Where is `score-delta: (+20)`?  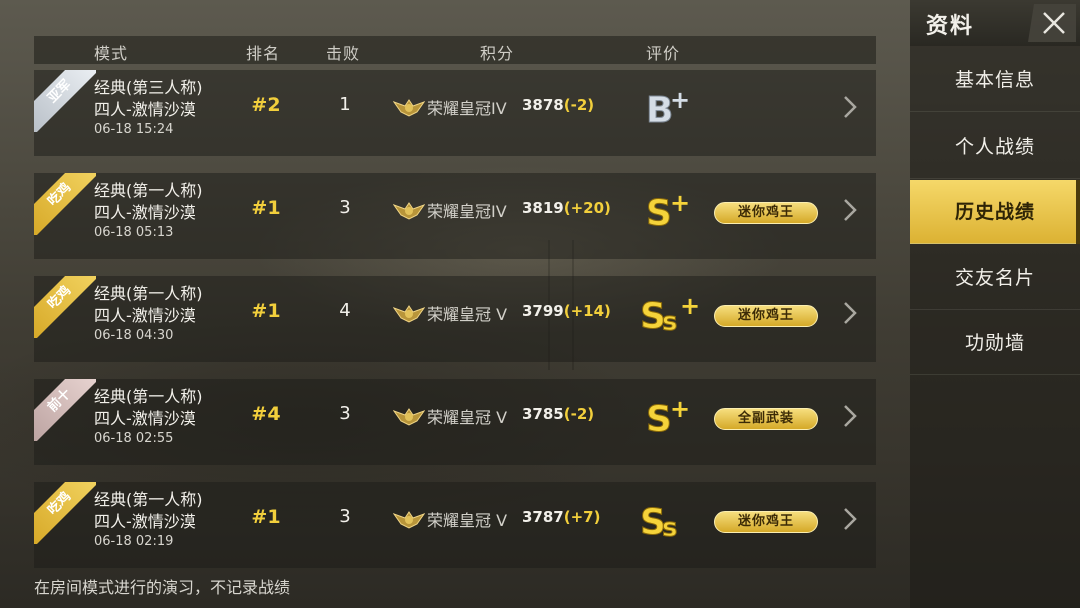 score-delta: (+20) is located at coordinates (587, 208).